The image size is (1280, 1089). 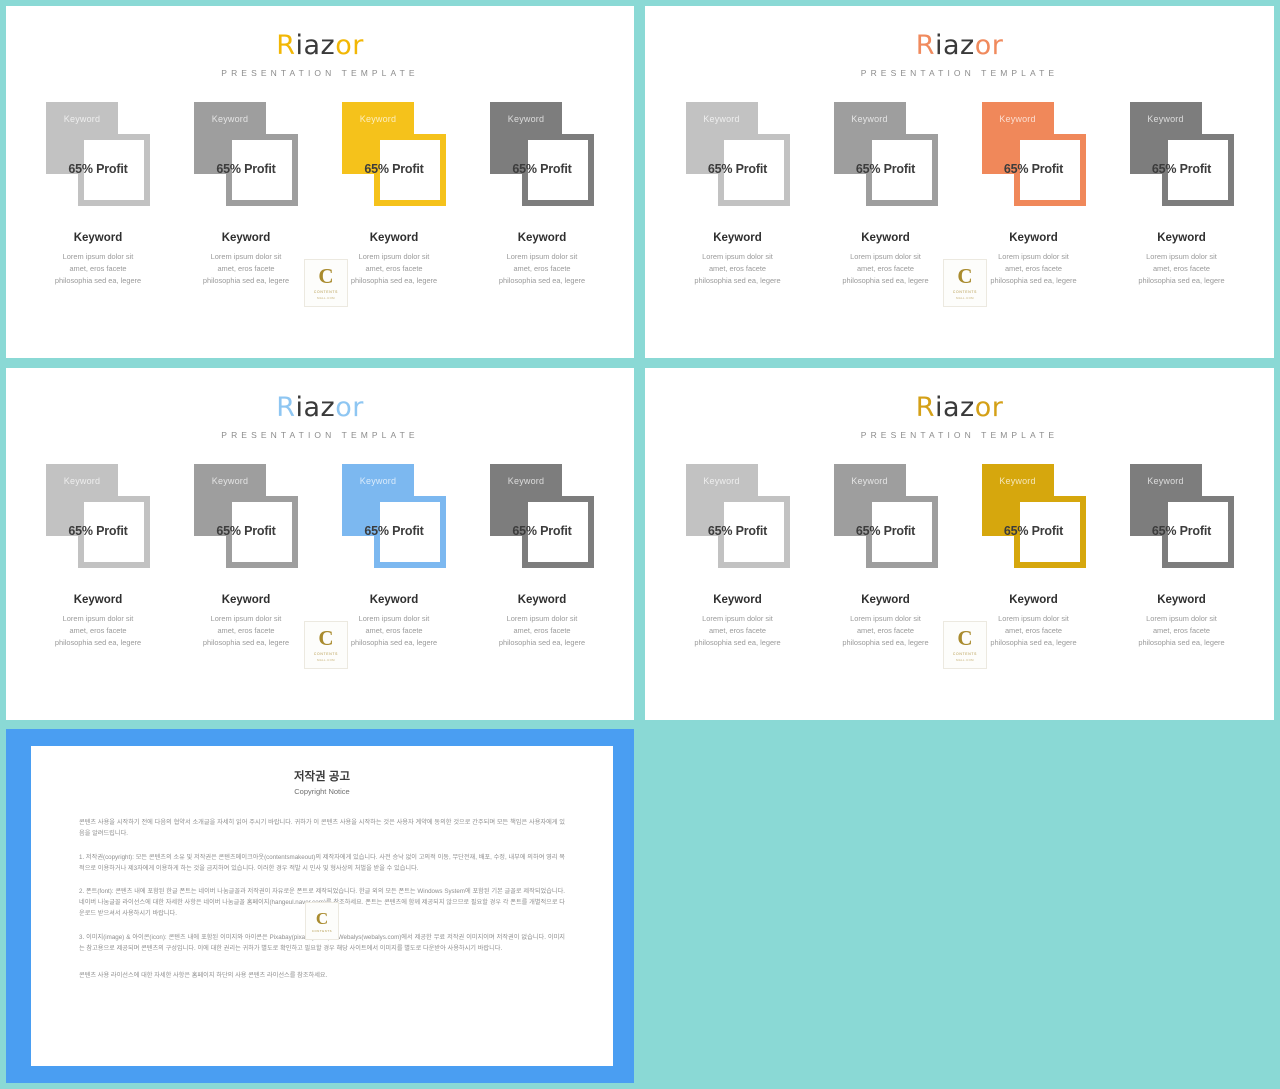 I want to click on brand-subtitle: PRESENTATION TEMPLATE, so click(x=959, y=73).